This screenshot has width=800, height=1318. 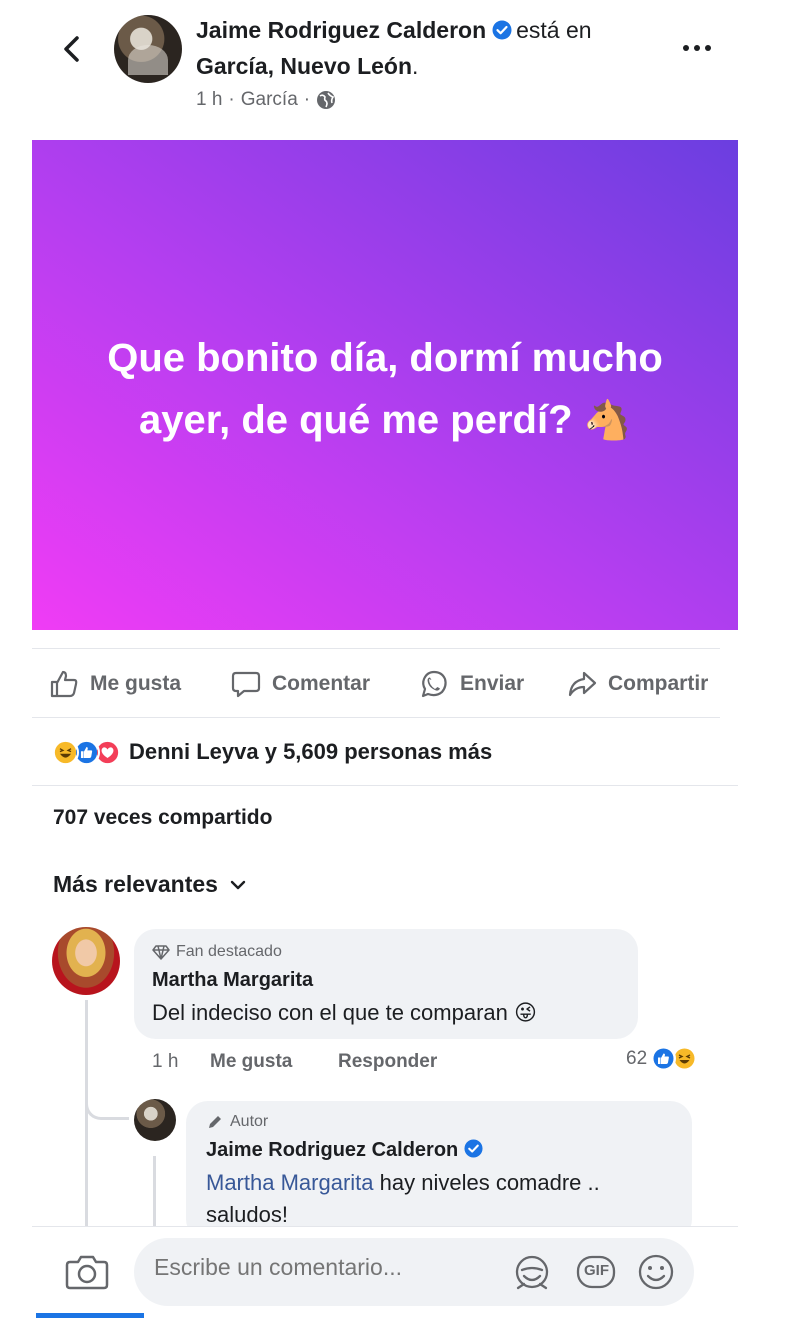 I want to click on comment-icon, so click(x=246, y=684).